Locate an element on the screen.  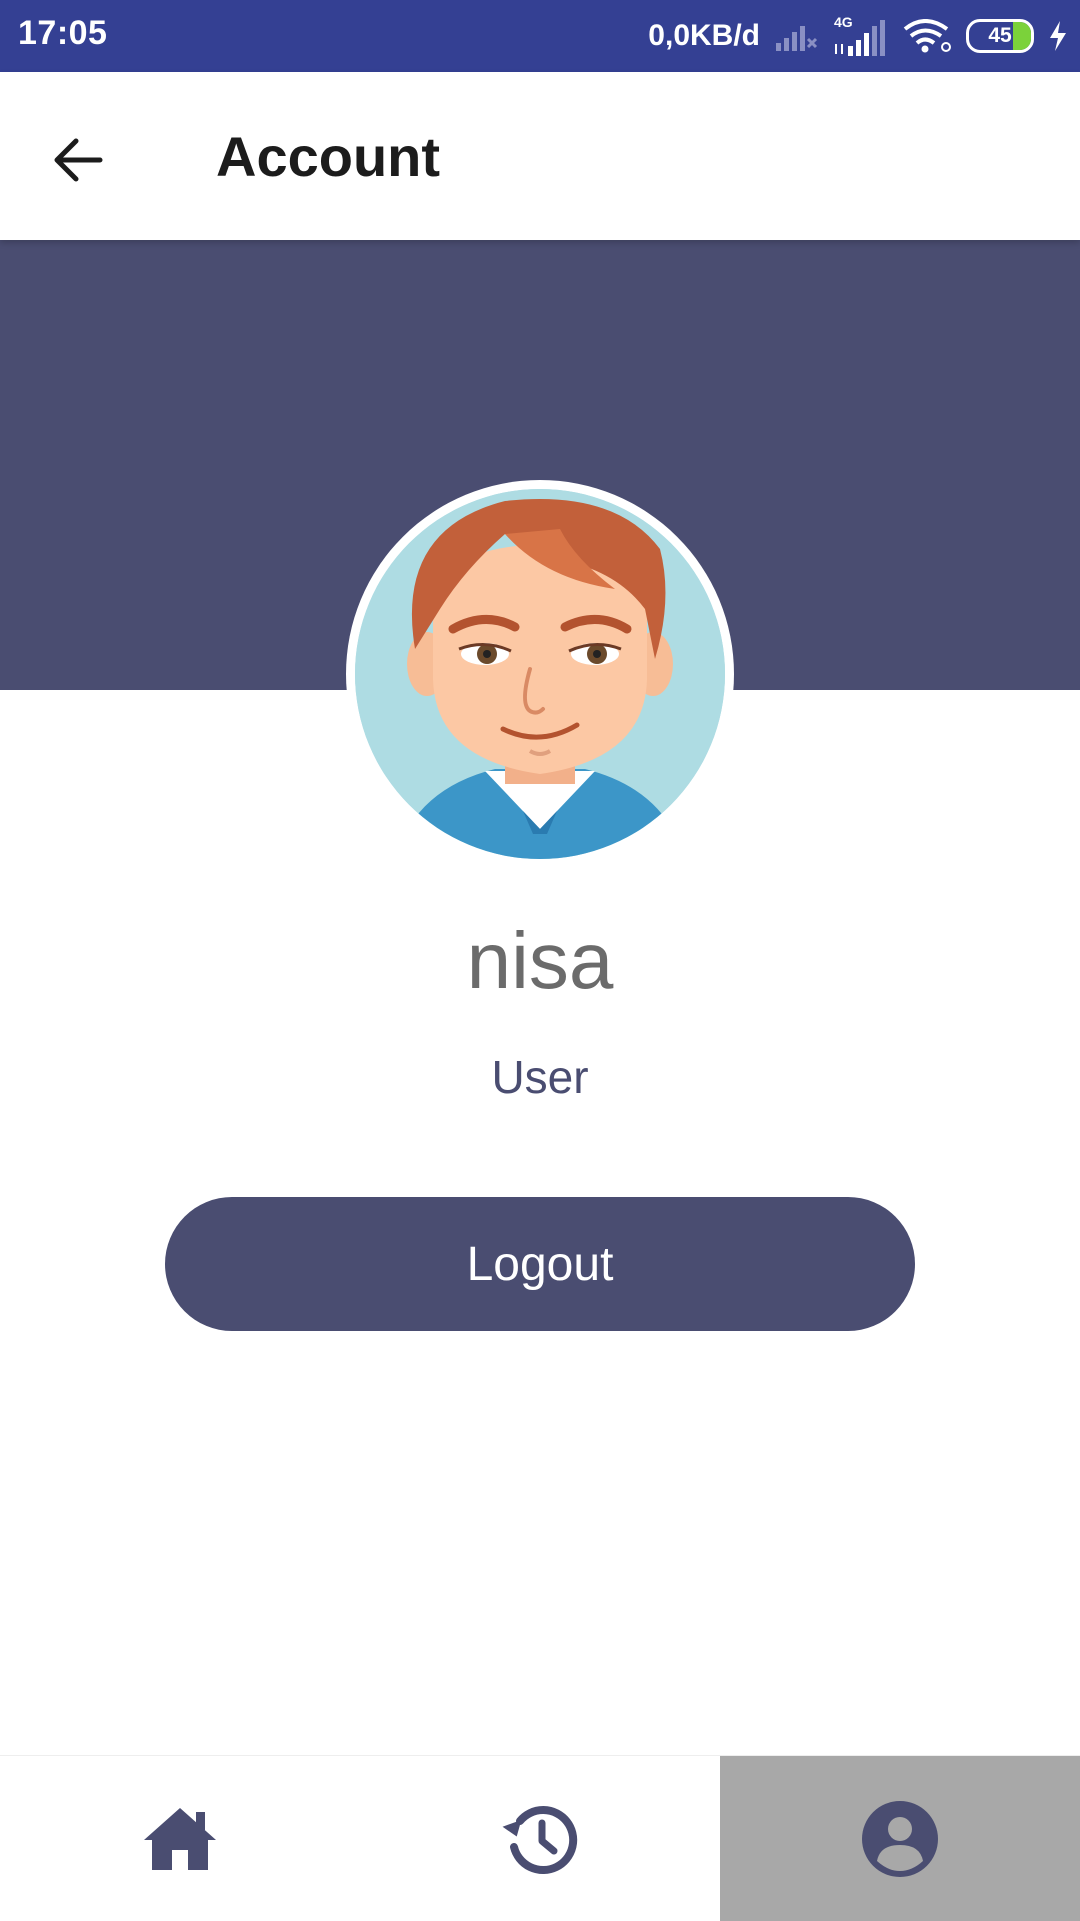
home-icon is located at coordinates (180, 1838).